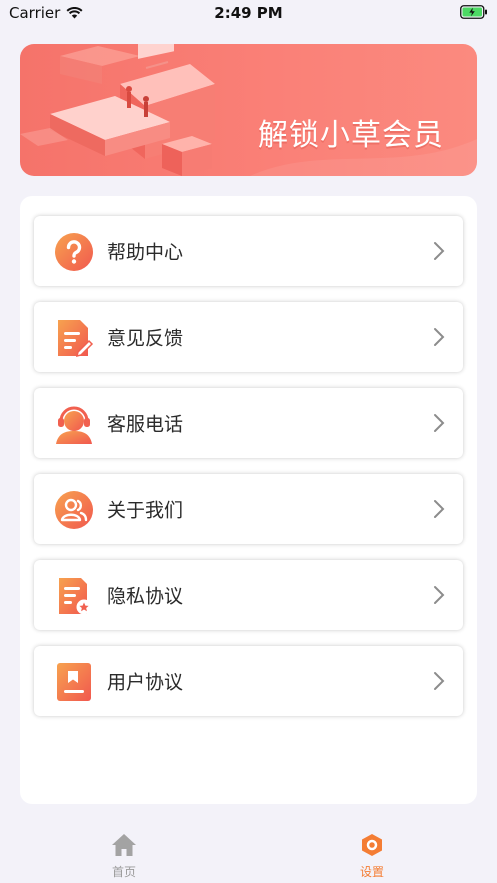  Describe the element at coordinates (145, 510) in the screenshot. I see `menu-item-label: 关于我们` at that location.